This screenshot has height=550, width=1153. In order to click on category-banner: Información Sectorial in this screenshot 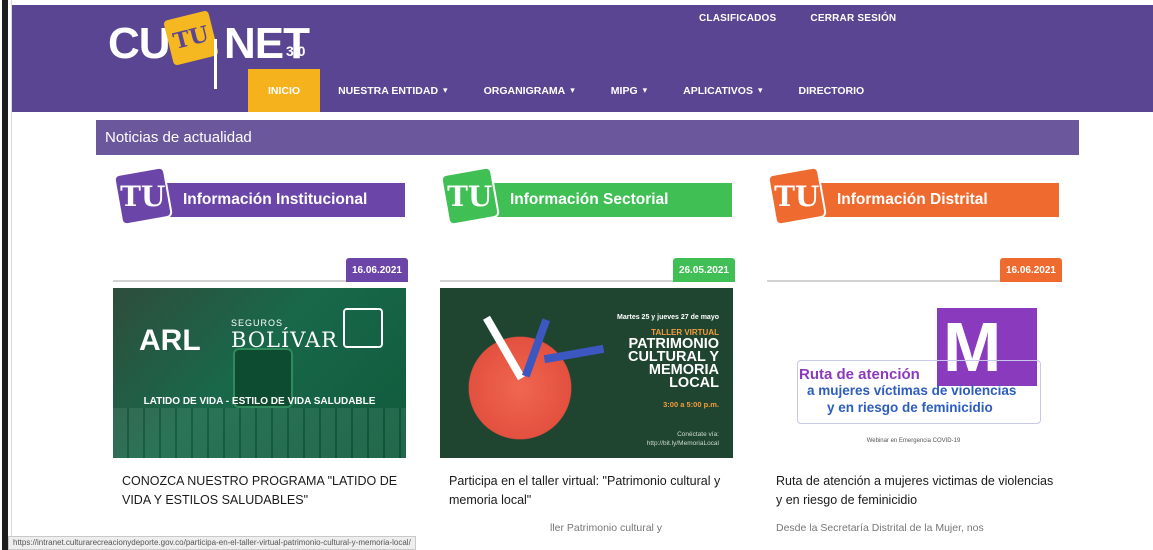, I will do `click(606, 200)`.